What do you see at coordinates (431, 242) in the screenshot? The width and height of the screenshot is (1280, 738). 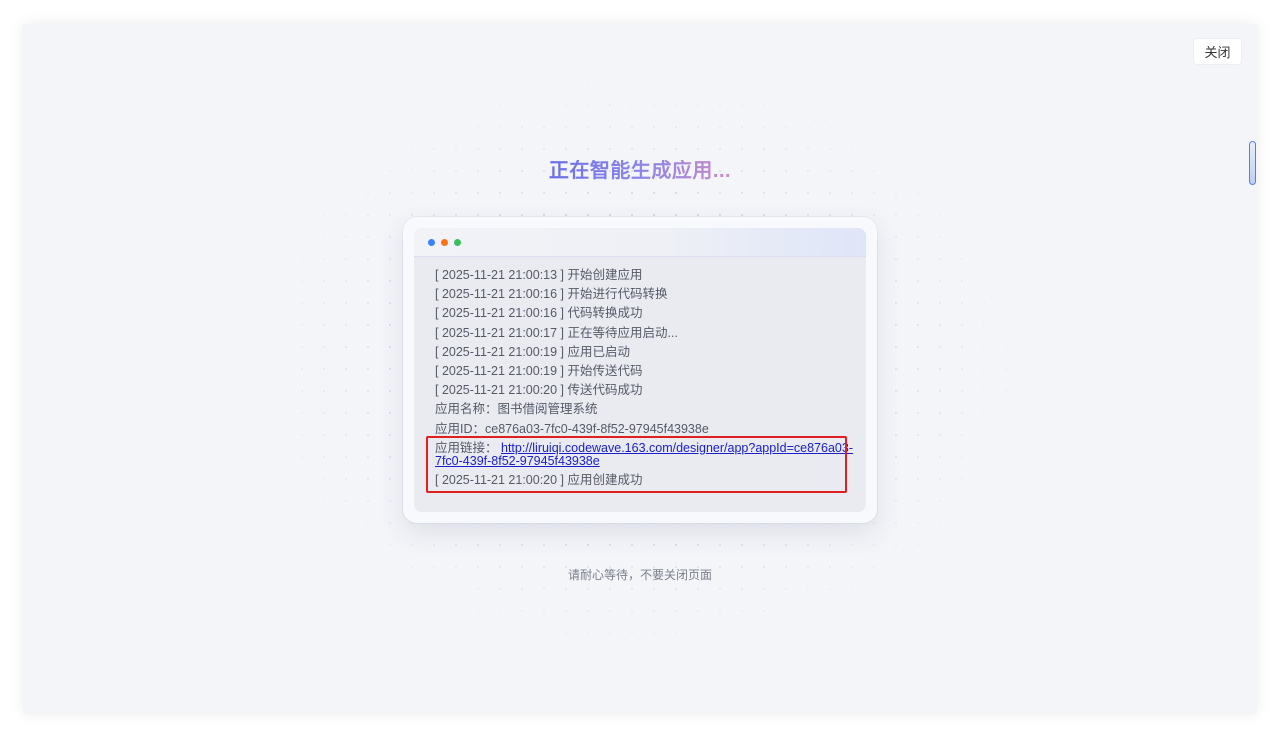 I see `window-dot-blue-icon` at bounding box center [431, 242].